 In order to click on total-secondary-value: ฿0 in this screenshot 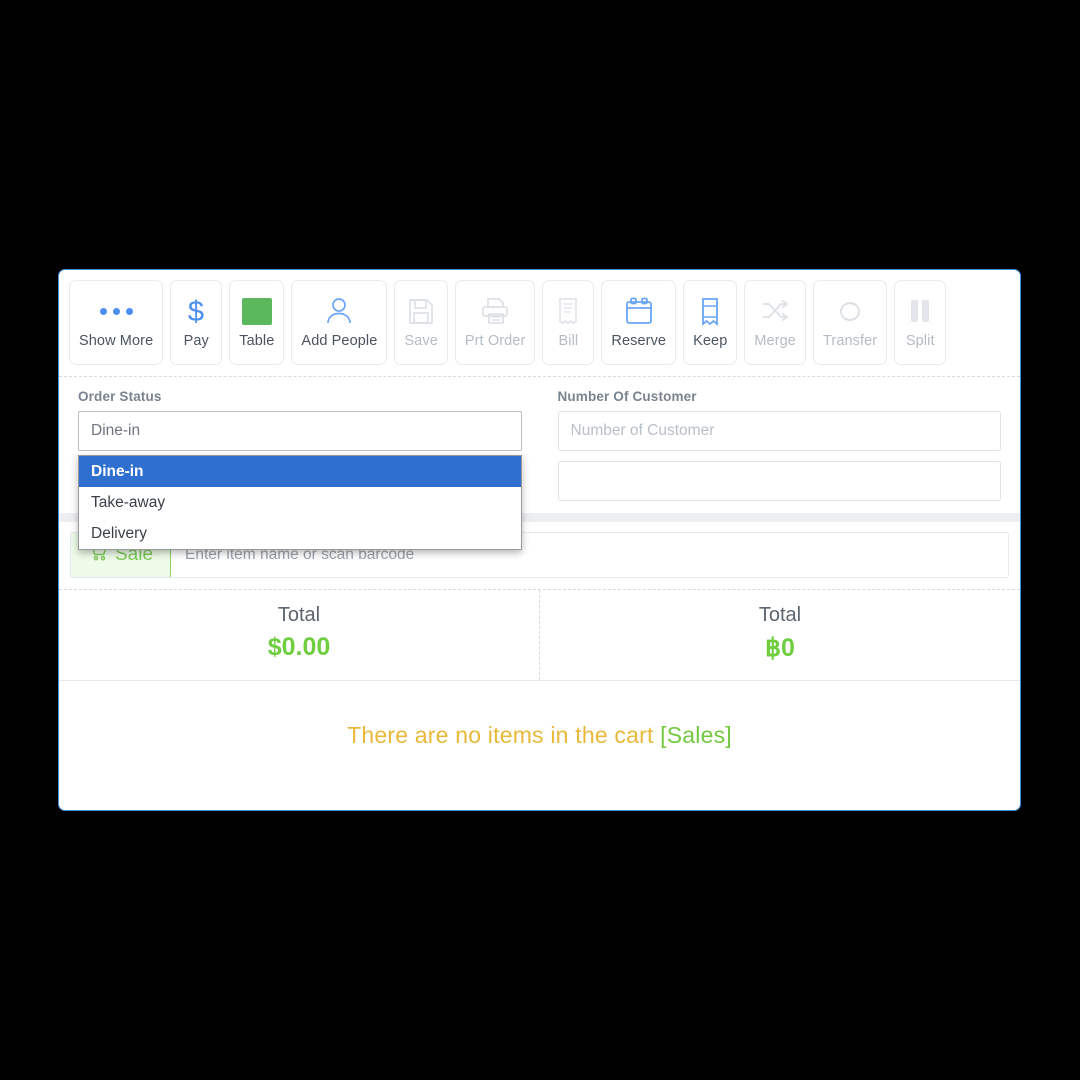, I will do `click(780, 648)`.